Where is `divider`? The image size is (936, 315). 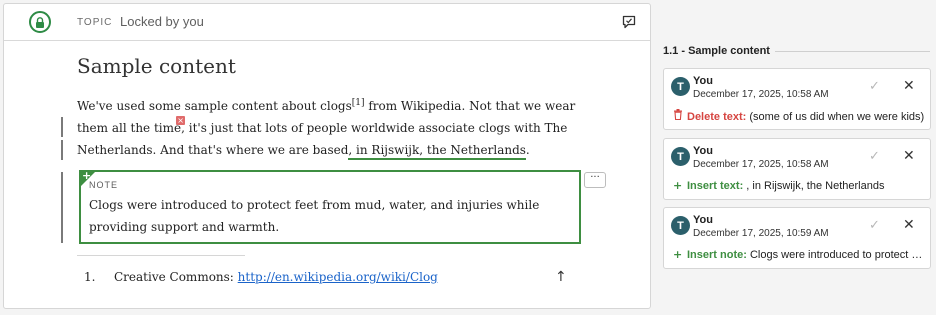
divider is located at coordinates (852, 51).